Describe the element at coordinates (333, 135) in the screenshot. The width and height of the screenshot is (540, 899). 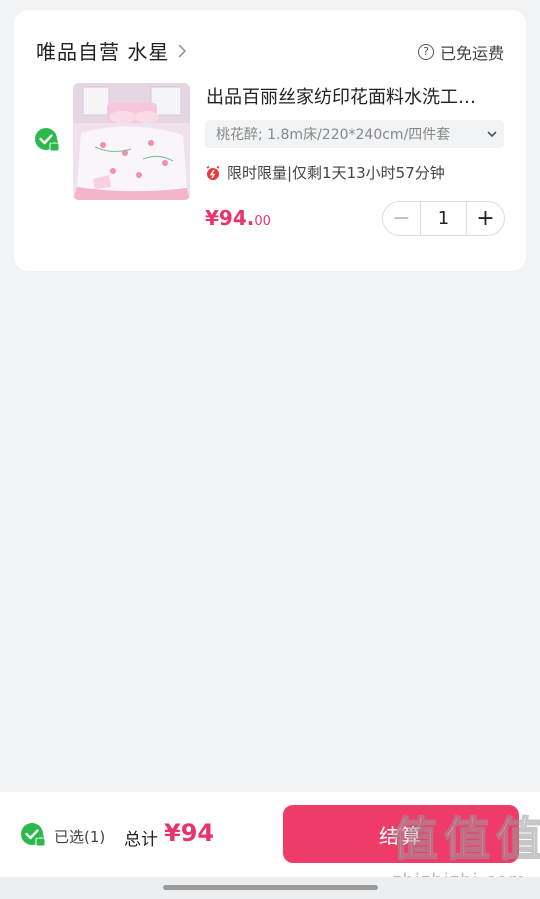
I see `sku-text: 桃花醉; 1.8m床/220*240cm/四件套` at that location.